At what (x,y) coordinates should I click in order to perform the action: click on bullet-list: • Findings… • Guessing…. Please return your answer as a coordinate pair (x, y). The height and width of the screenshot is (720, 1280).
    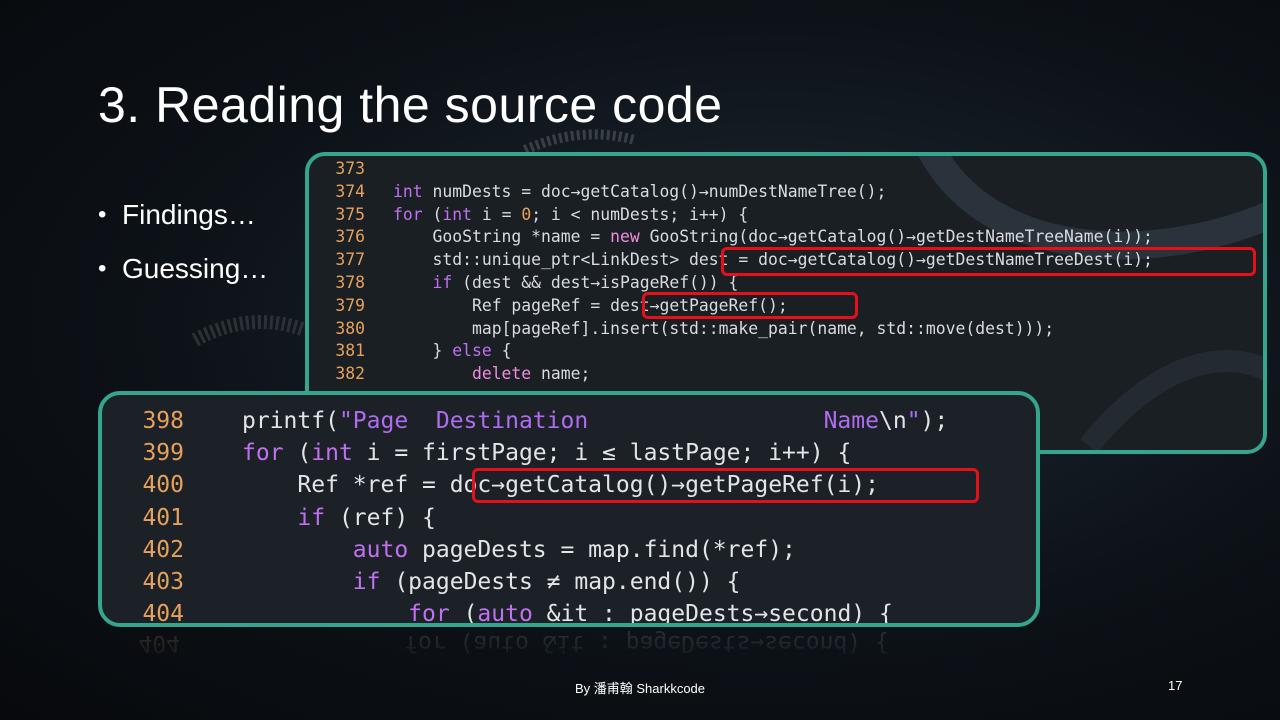
    Looking at the image, I should click on (183, 246).